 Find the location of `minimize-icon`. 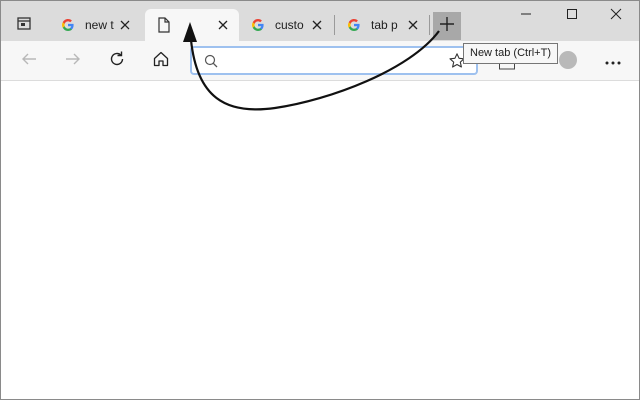

minimize-icon is located at coordinates (526, 16).